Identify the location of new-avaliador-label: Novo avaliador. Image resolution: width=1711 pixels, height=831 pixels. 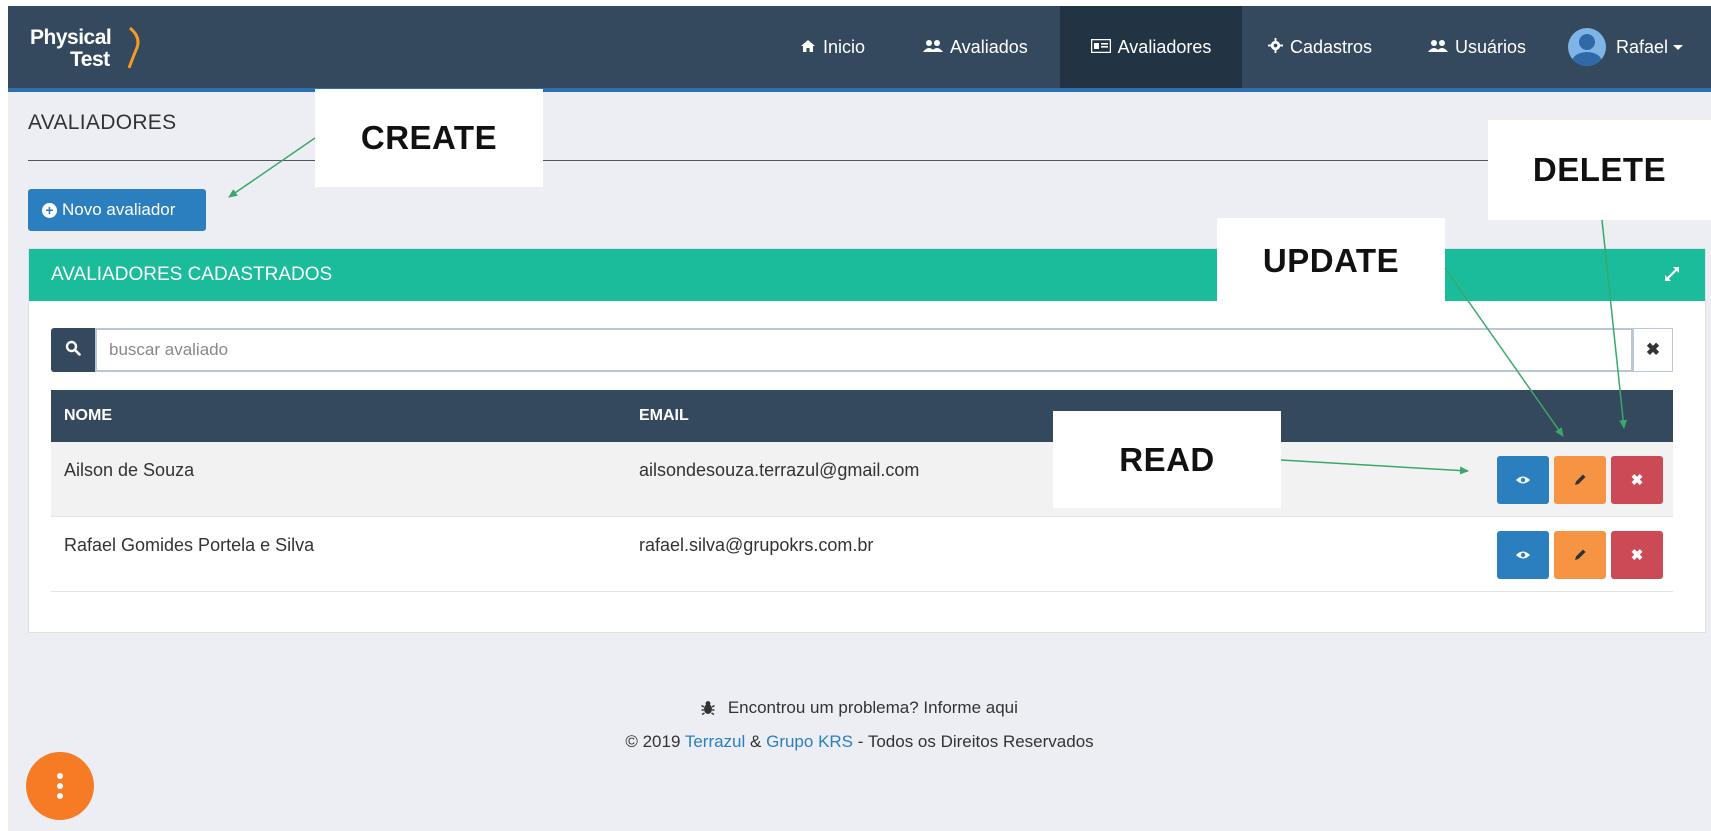
(119, 209).